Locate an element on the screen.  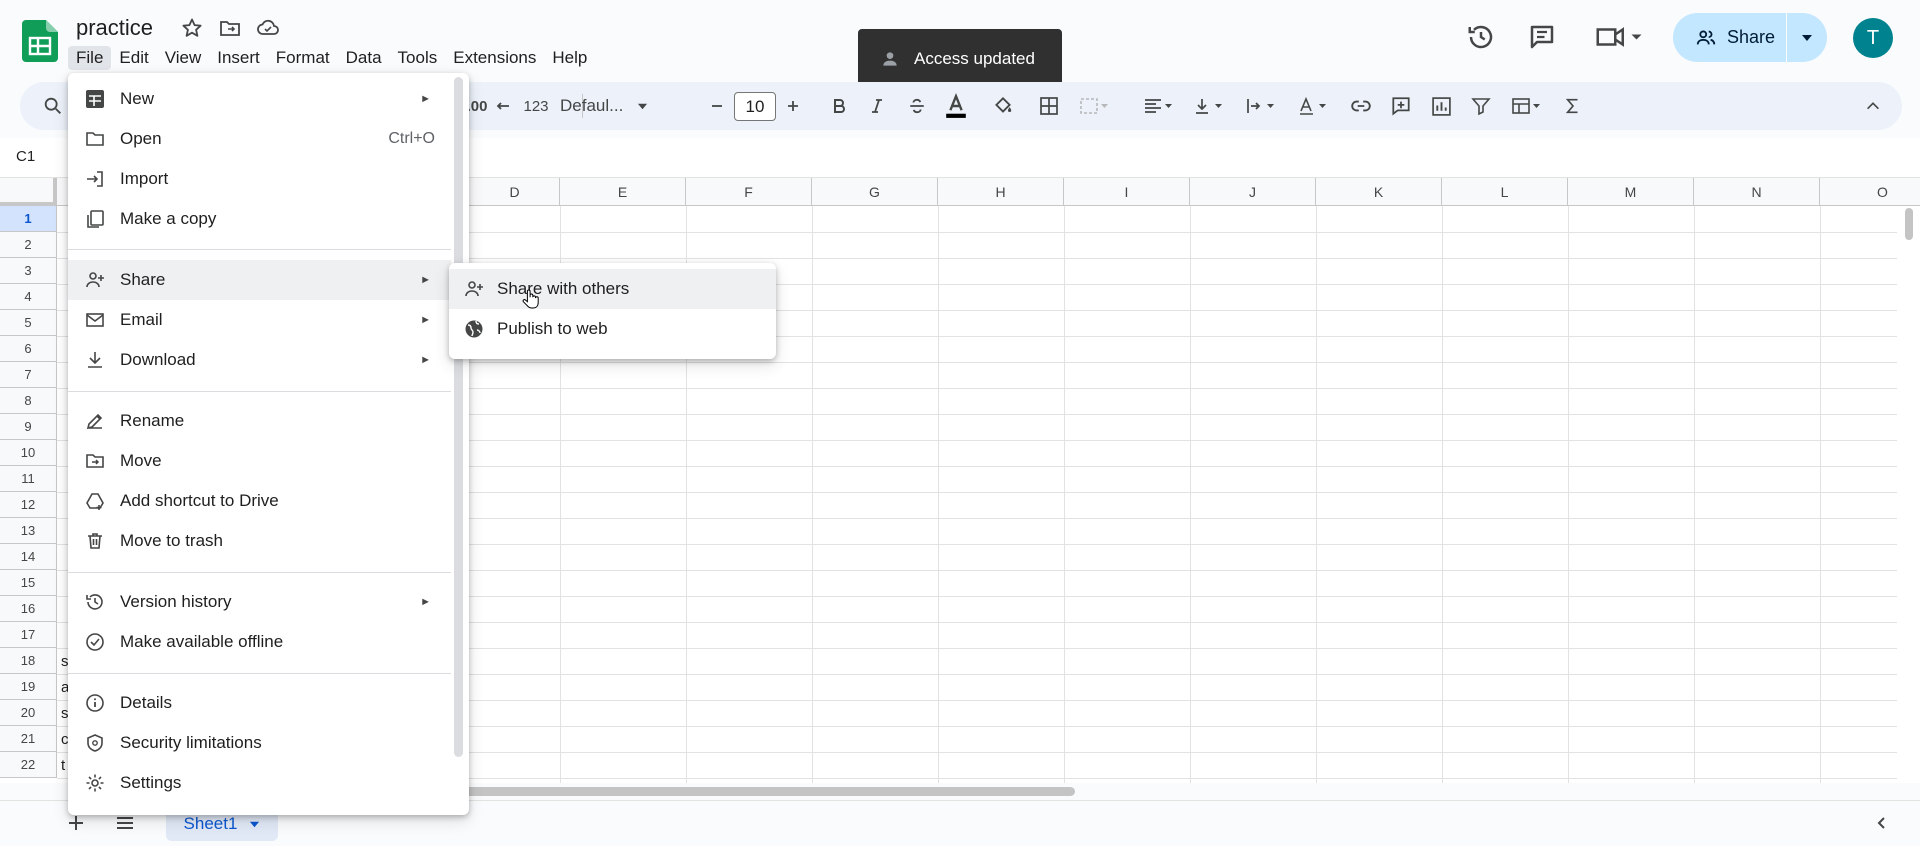
menu-tools: Tools is located at coordinates (418, 58).